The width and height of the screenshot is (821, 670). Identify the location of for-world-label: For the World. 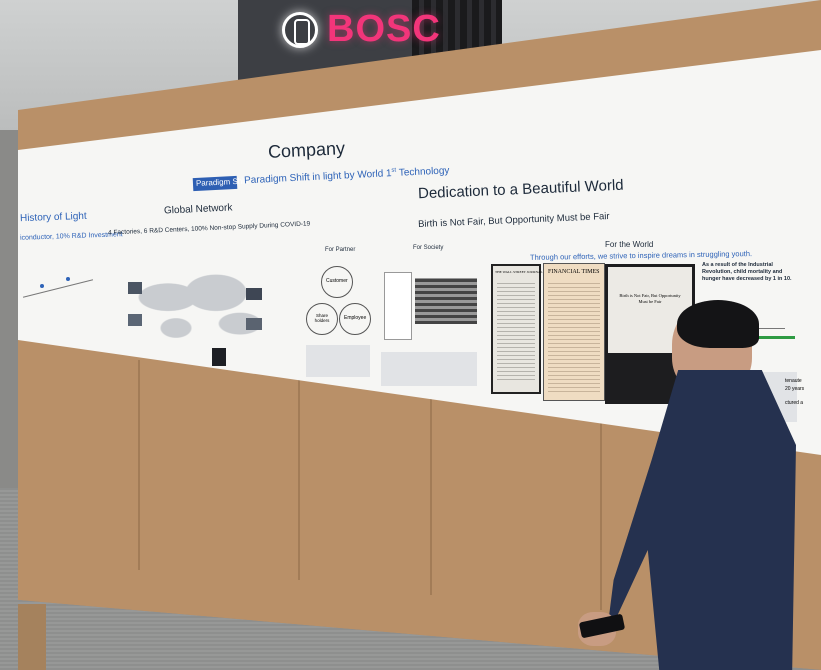
(629, 244).